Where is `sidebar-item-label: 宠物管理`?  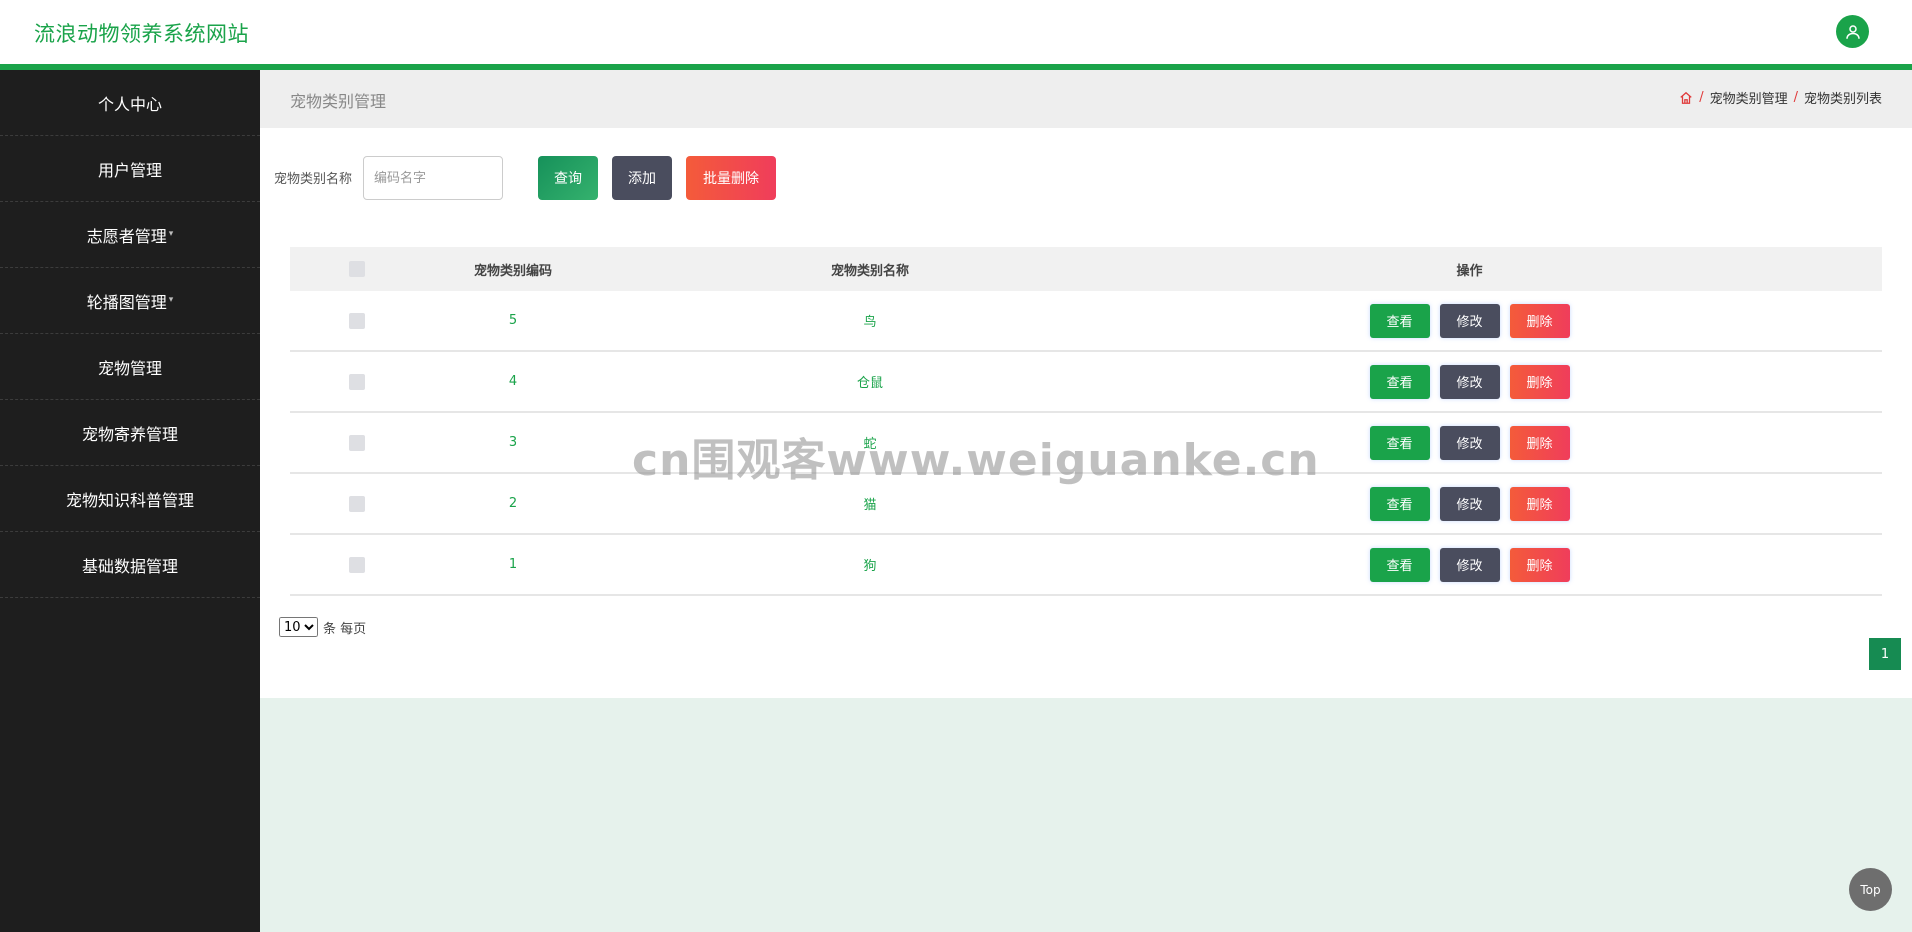 sidebar-item-label: 宠物管理 is located at coordinates (129, 368).